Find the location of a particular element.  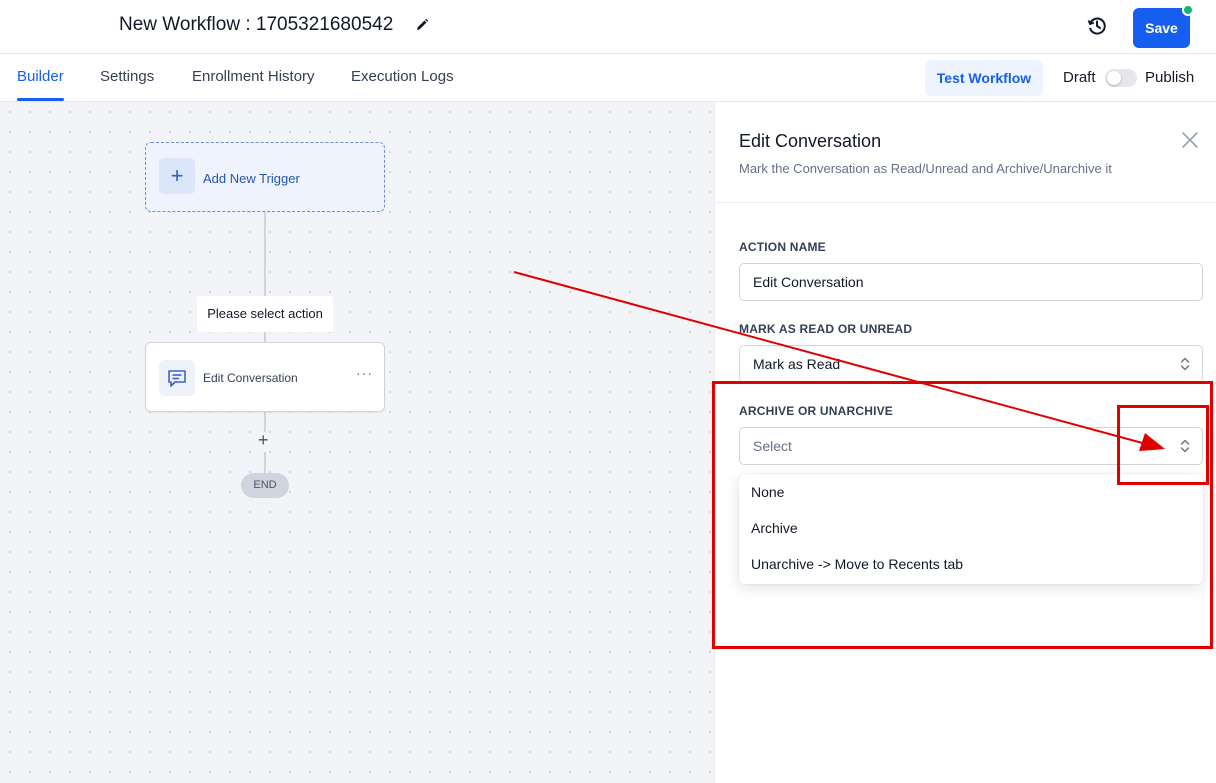

history-icon is located at coordinates (1097, 26).